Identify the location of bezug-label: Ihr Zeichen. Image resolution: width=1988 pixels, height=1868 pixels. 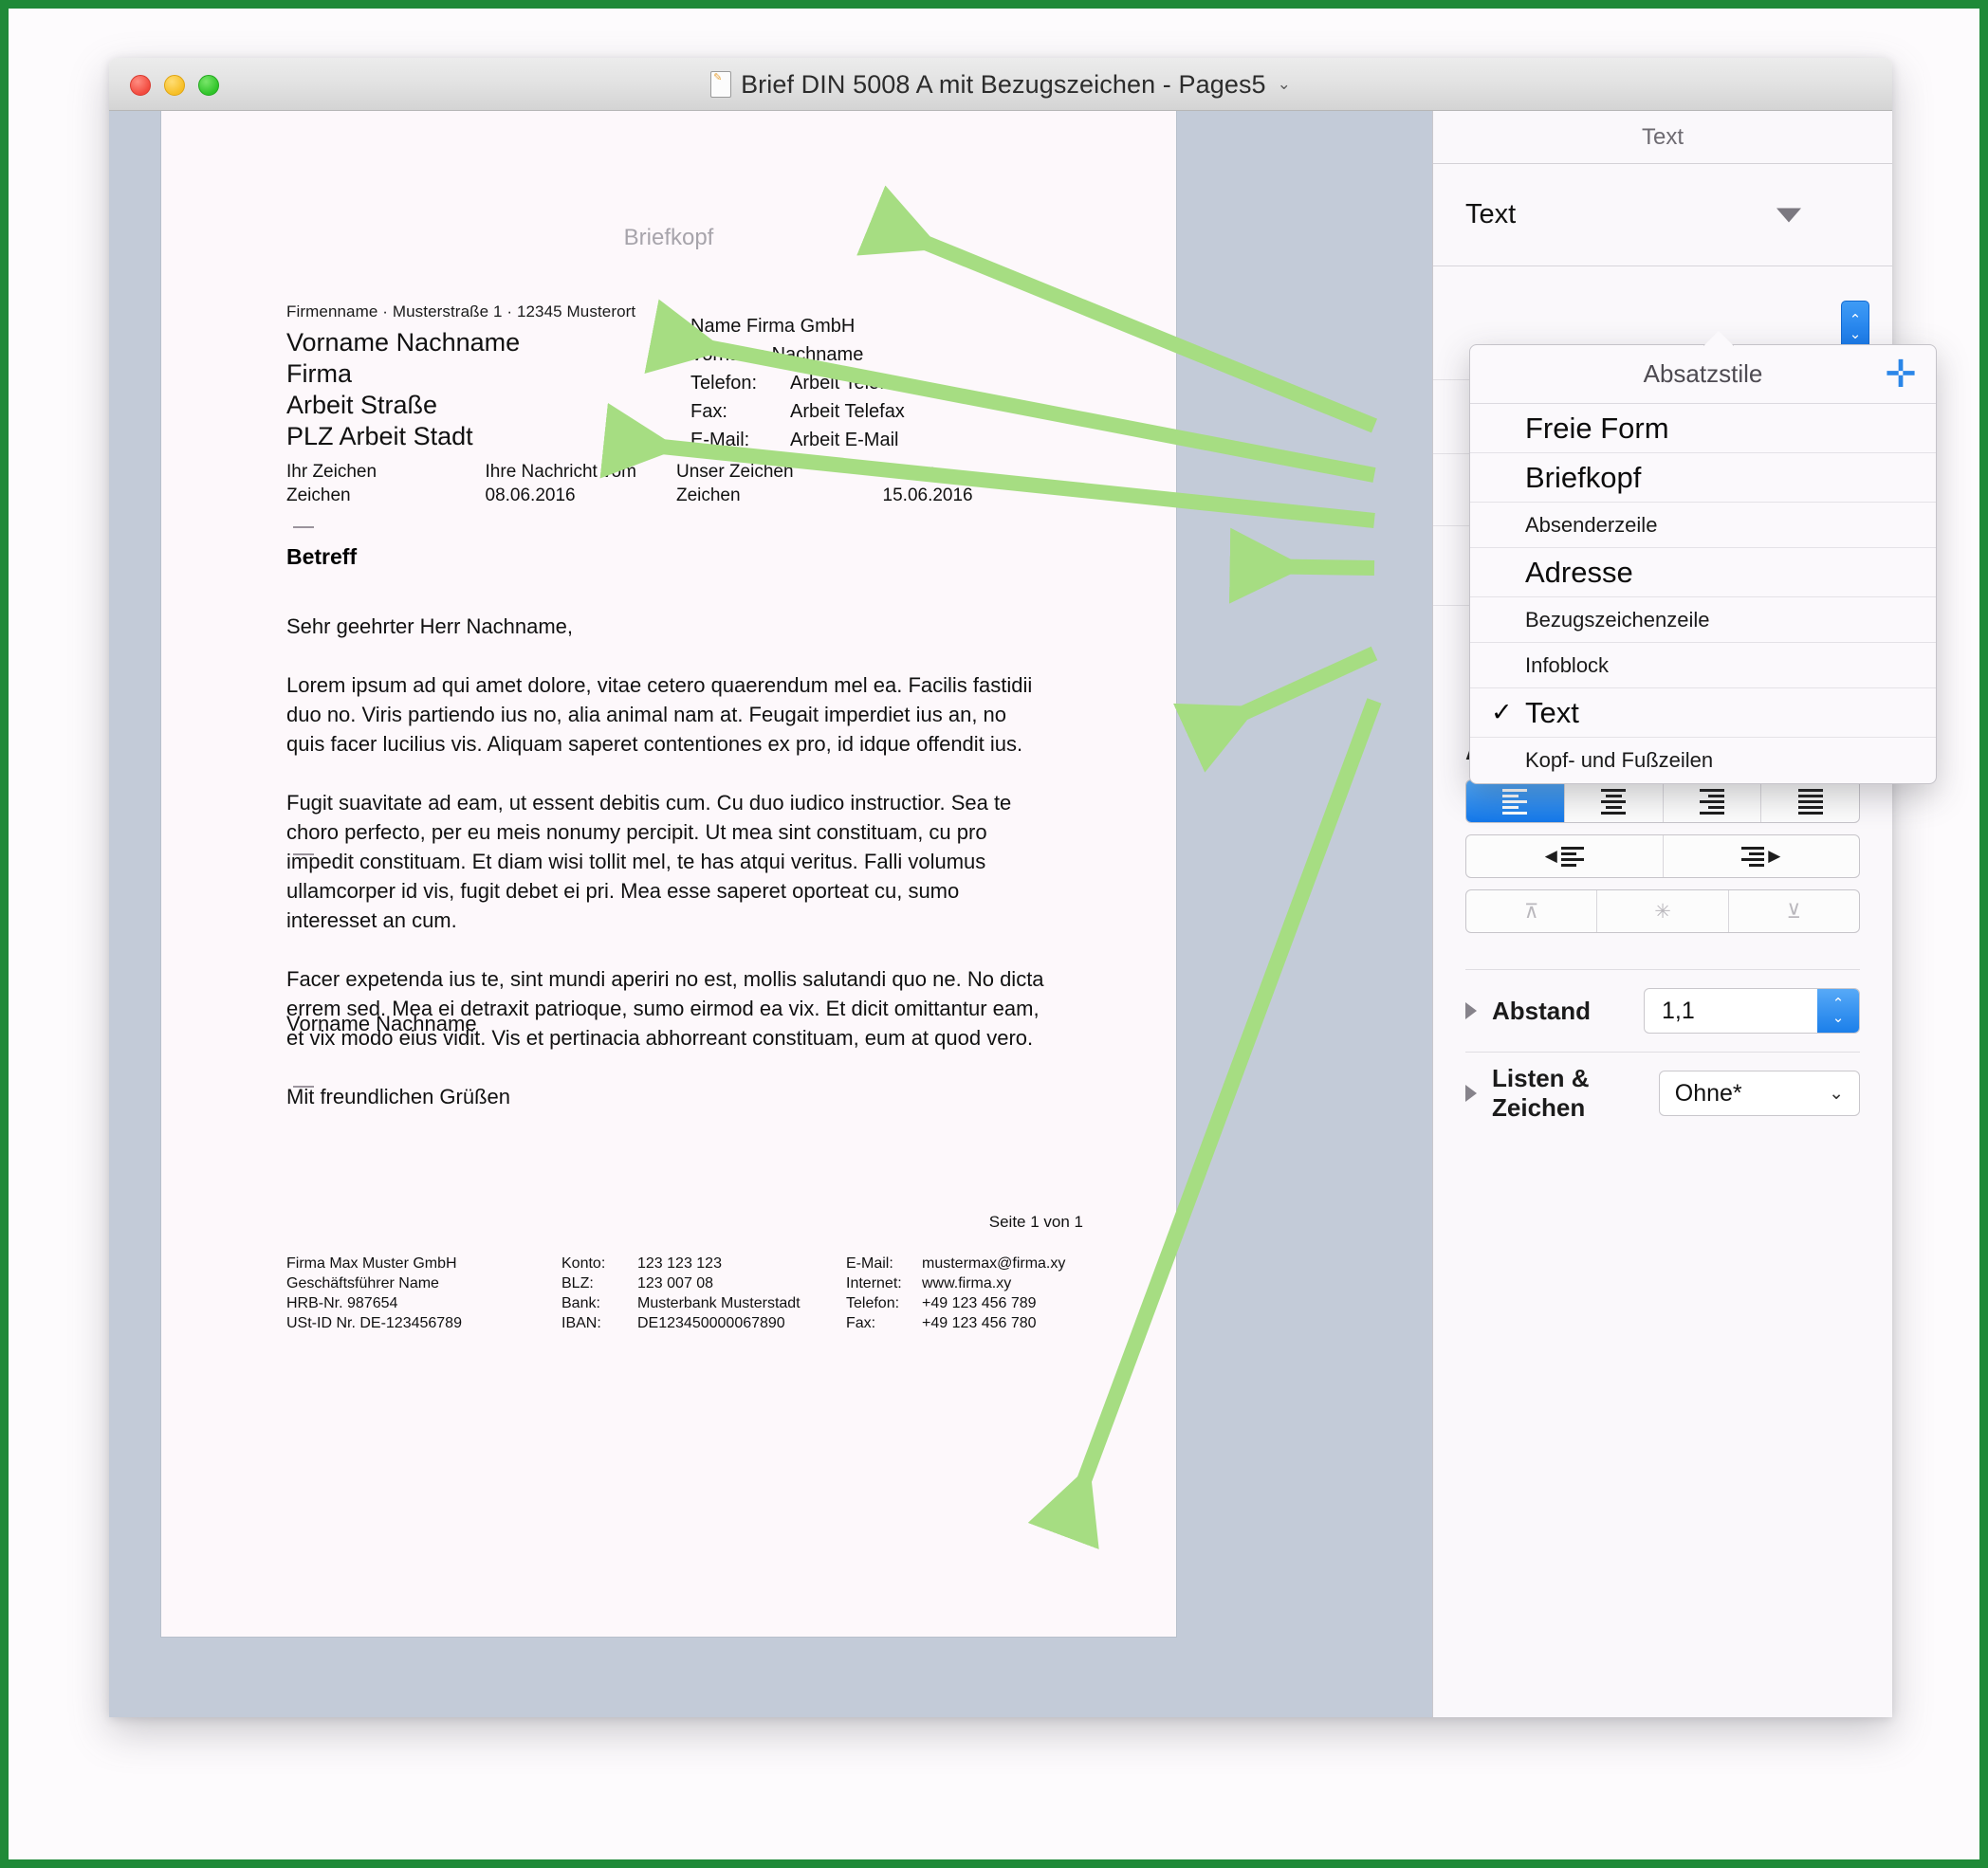
(331, 472).